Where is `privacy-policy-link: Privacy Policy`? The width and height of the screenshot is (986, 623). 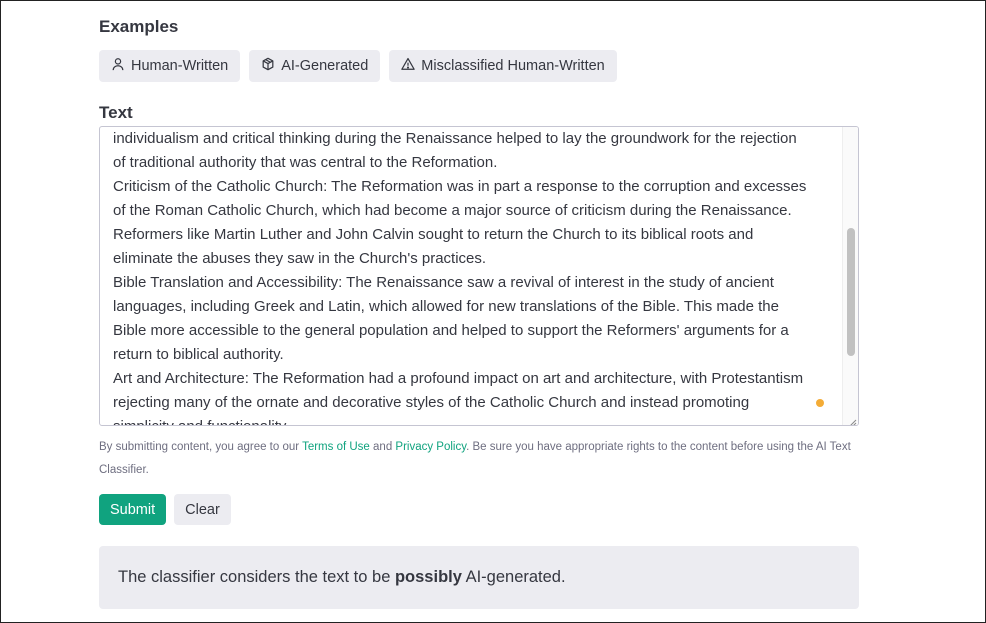 privacy-policy-link: Privacy Policy is located at coordinates (430, 447).